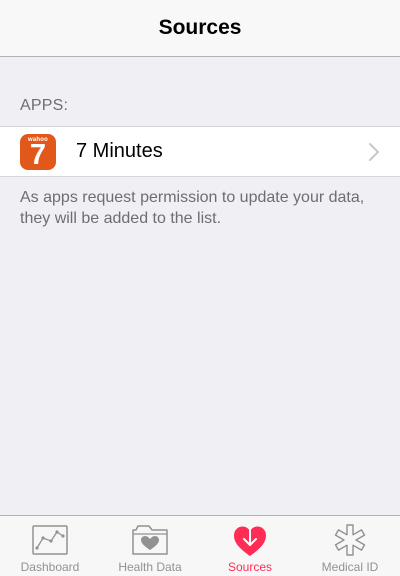 This screenshot has height=576, width=400. What do you see at coordinates (119, 151) in the screenshot?
I see `app-name-label: 7 Minutes` at bounding box center [119, 151].